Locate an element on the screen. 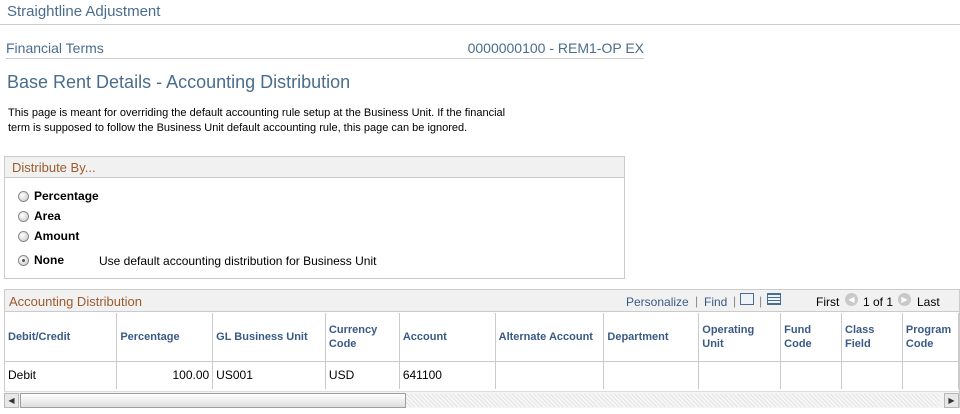 The width and height of the screenshot is (960, 414). radio-amount: Amount is located at coordinates (48, 236).